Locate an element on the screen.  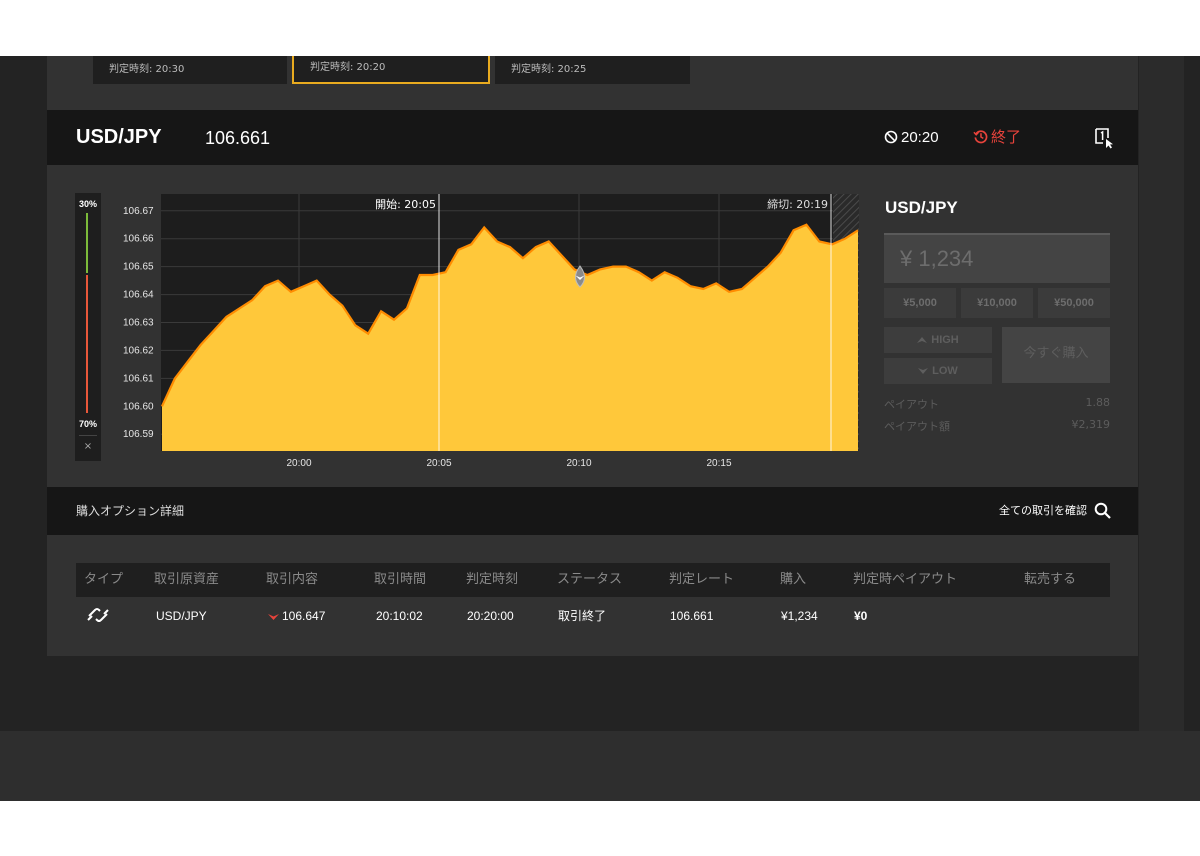
col-payout: 判定時ペイアウト is located at coordinates (905, 579).